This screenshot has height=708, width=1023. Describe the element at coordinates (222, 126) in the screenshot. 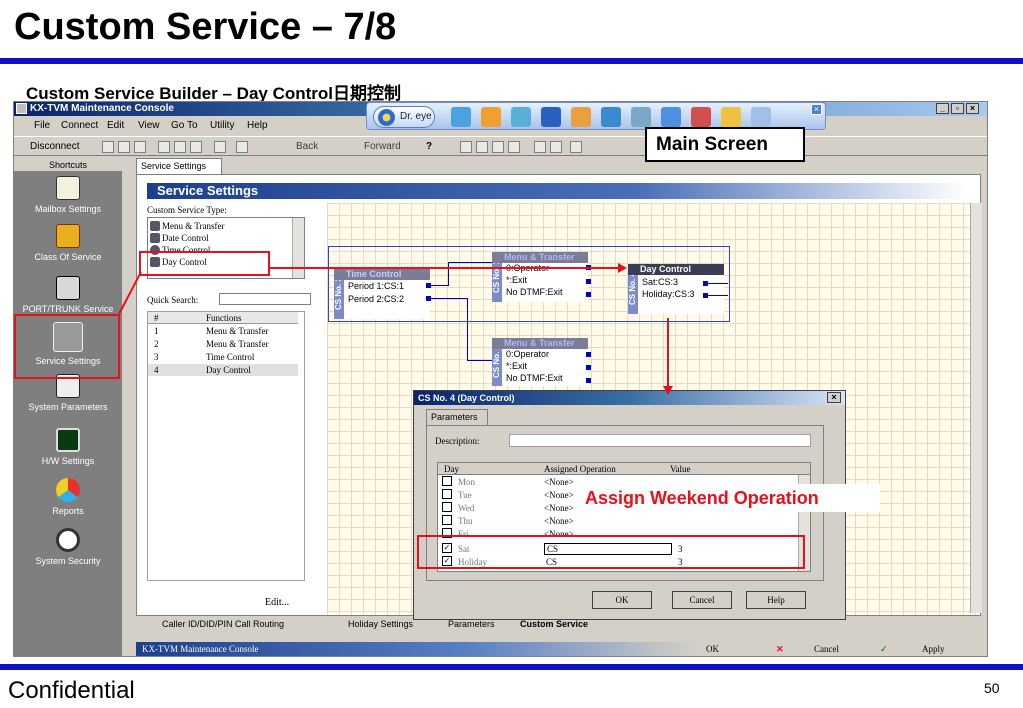

I see `menu-utility: Utility` at that location.